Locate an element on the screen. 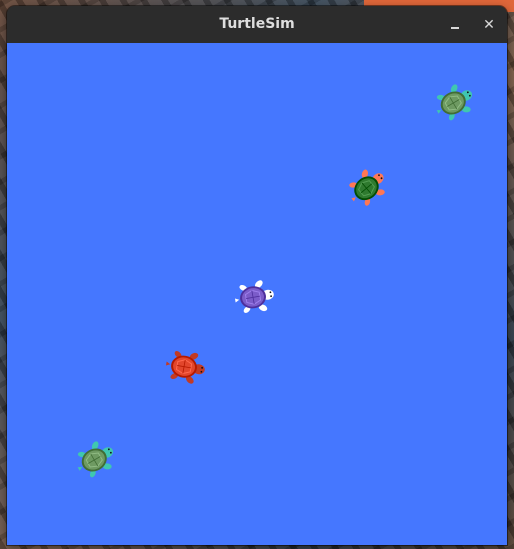 The image size is (514, 549). close-button: ✕ is located at coordinates (489, 25).